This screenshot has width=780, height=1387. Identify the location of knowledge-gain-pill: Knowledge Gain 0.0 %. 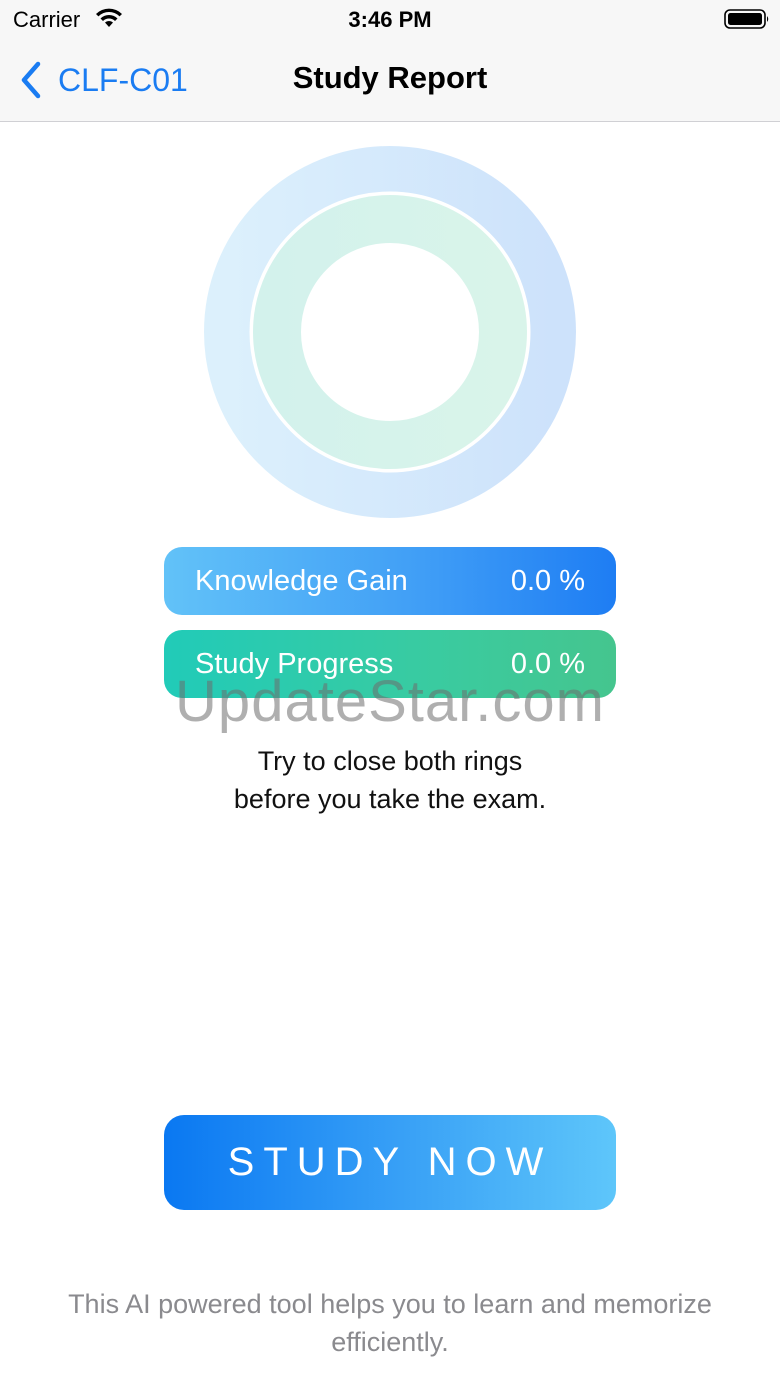
(390, 581).